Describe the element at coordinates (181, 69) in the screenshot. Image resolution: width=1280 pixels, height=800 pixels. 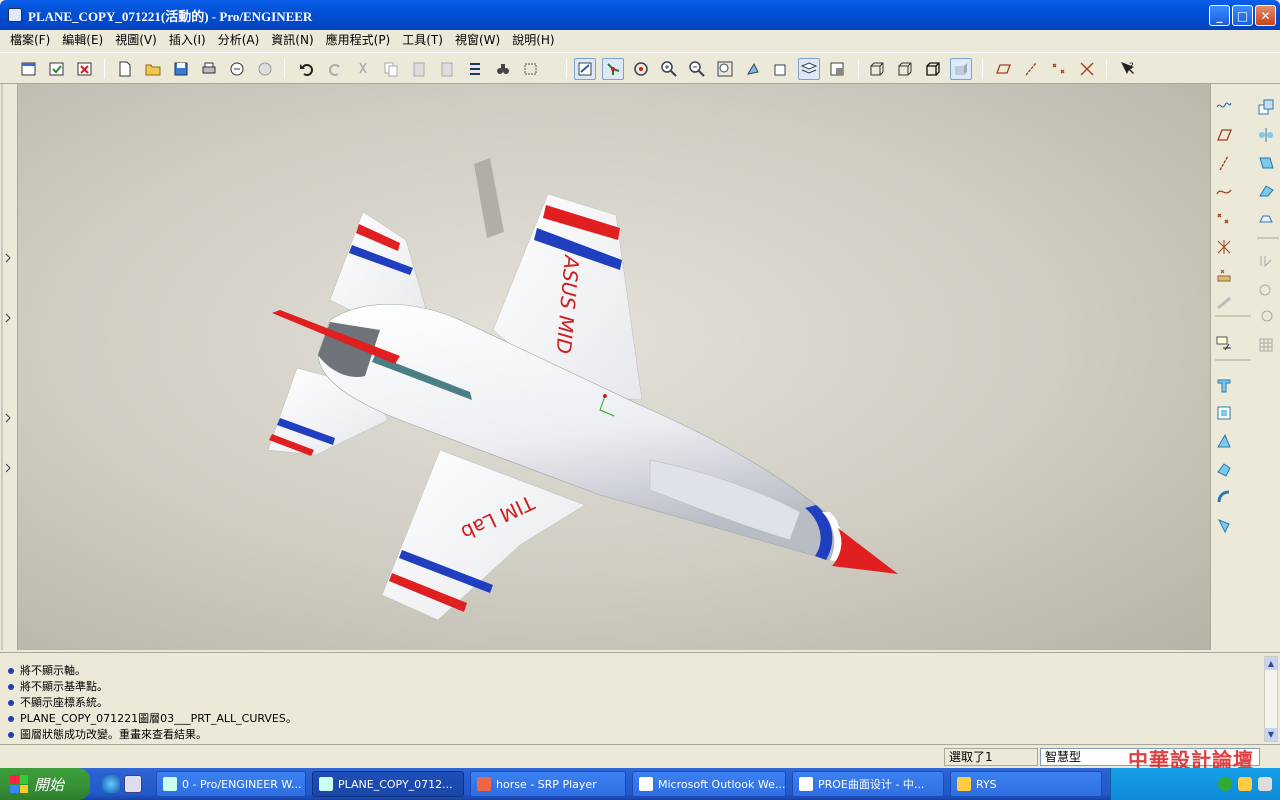
I see `save-icon` at that location.